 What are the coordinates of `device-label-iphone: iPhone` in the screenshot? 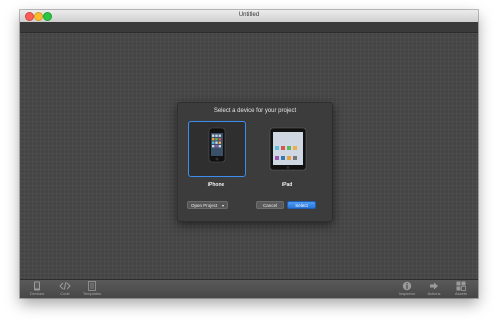 It's located at (216, 185).